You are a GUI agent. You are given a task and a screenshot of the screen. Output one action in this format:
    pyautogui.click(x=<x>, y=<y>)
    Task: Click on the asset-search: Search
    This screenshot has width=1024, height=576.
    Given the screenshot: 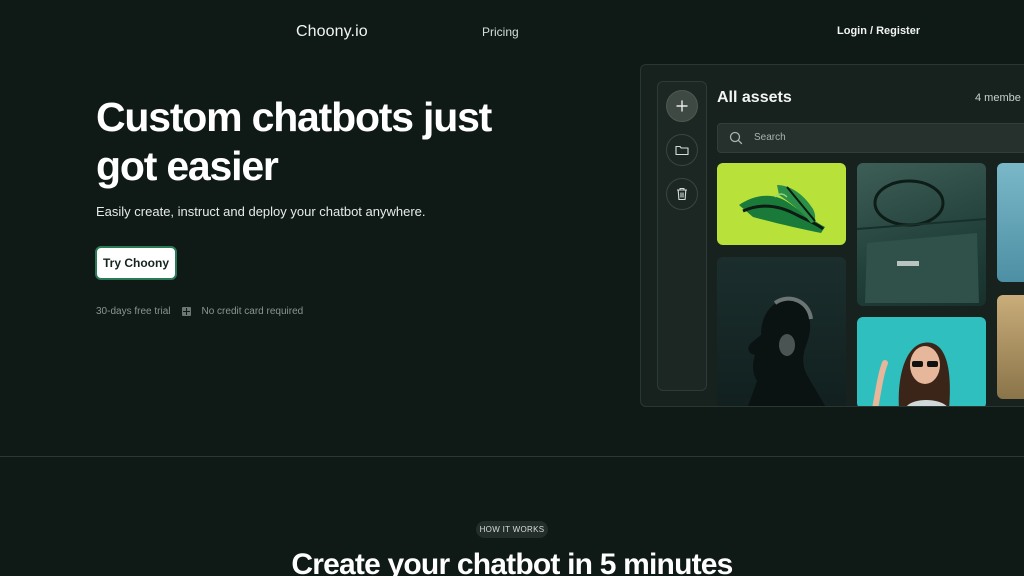 What is the action you would take?
    pyautogui.click(x=870, y=138)
    